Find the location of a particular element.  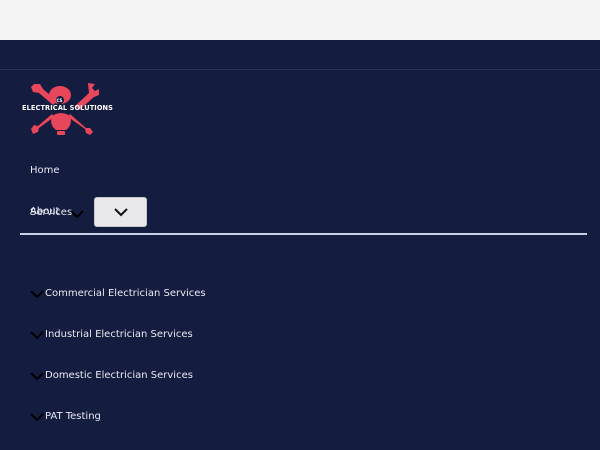

nav-home: Home is located at coordinates (45, 170).